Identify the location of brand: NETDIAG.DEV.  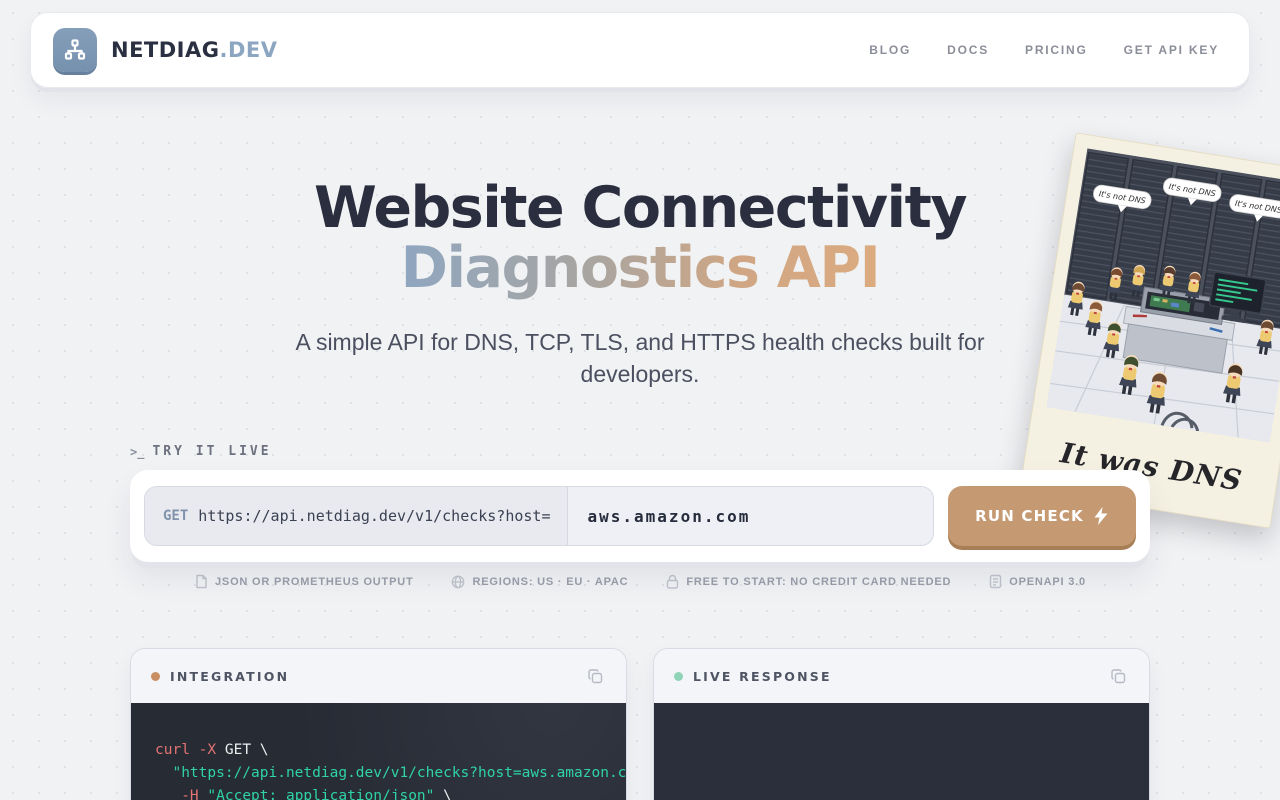
(165, 50).